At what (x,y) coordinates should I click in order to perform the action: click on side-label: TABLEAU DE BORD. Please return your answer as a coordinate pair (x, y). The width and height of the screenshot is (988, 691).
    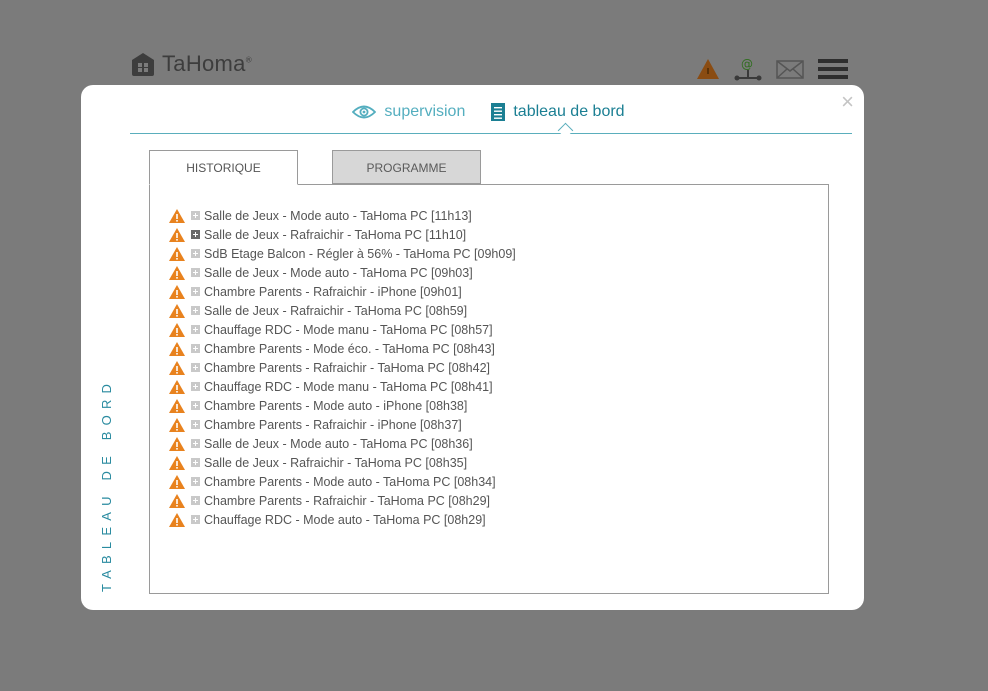
    Looking at the image, I should click on (106, 484).